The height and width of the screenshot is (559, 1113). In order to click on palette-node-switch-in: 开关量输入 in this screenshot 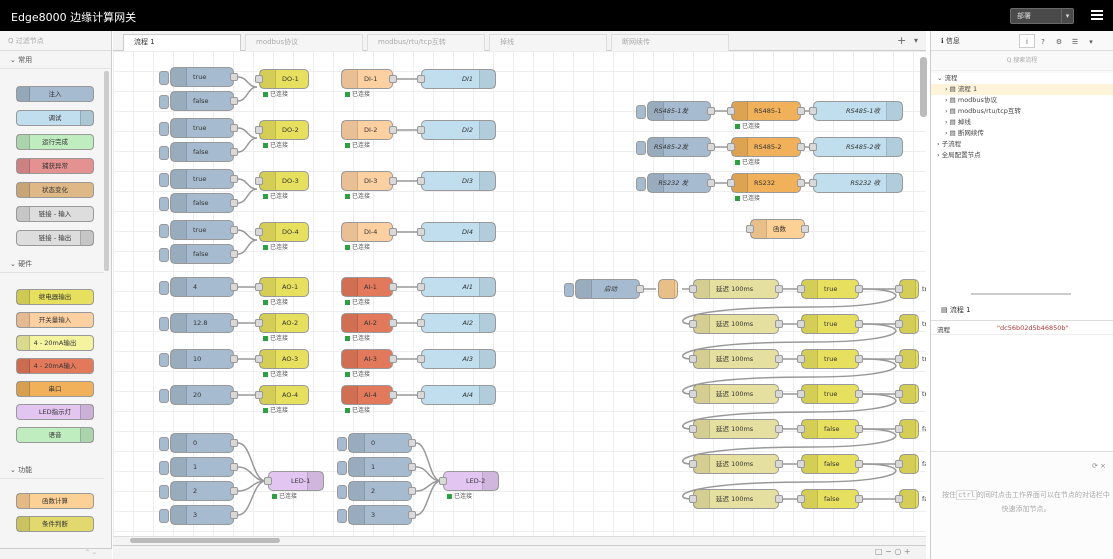, I will do `click(55, 320)`.